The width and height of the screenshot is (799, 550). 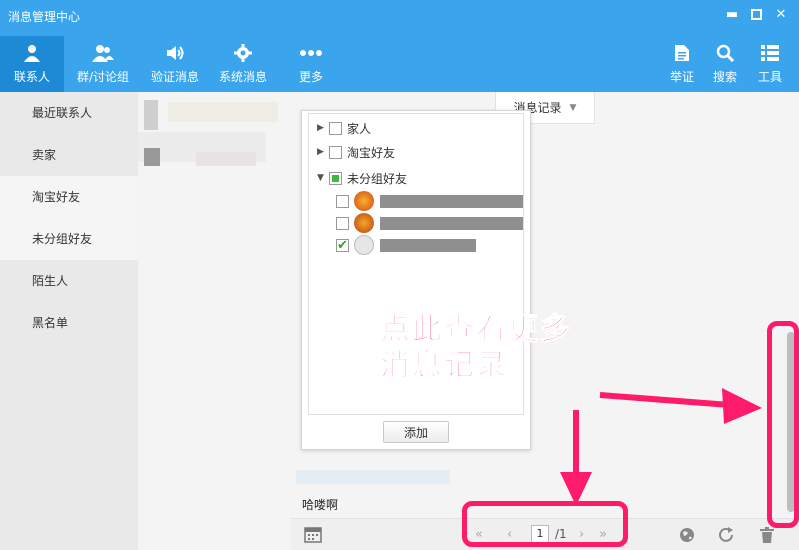 What do you see at coordinates (32, 53) in the screenshot?
I see `person-icon` at bounding box center [32, 53].